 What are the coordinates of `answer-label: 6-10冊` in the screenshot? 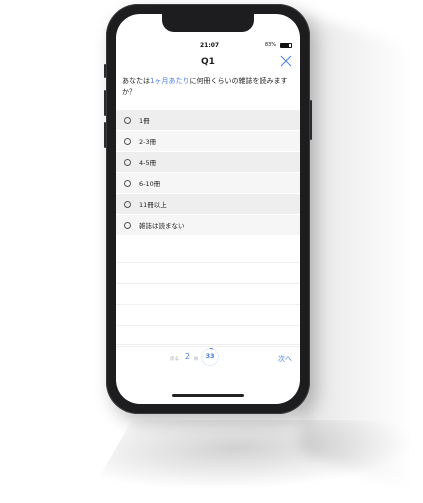 It's located at (150, 184).